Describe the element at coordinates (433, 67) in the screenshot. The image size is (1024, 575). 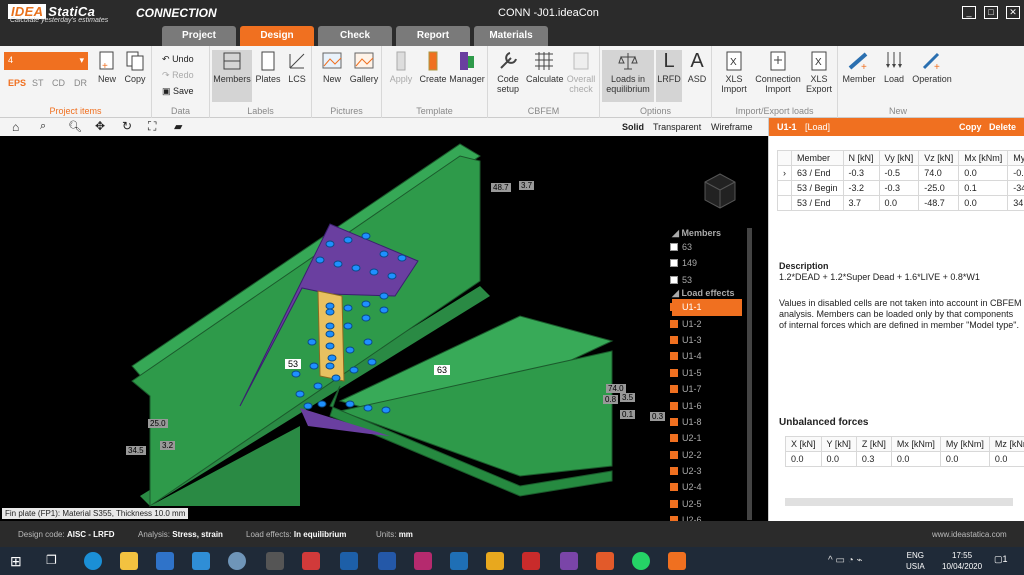
I see `create-template-button: Create` at that location.